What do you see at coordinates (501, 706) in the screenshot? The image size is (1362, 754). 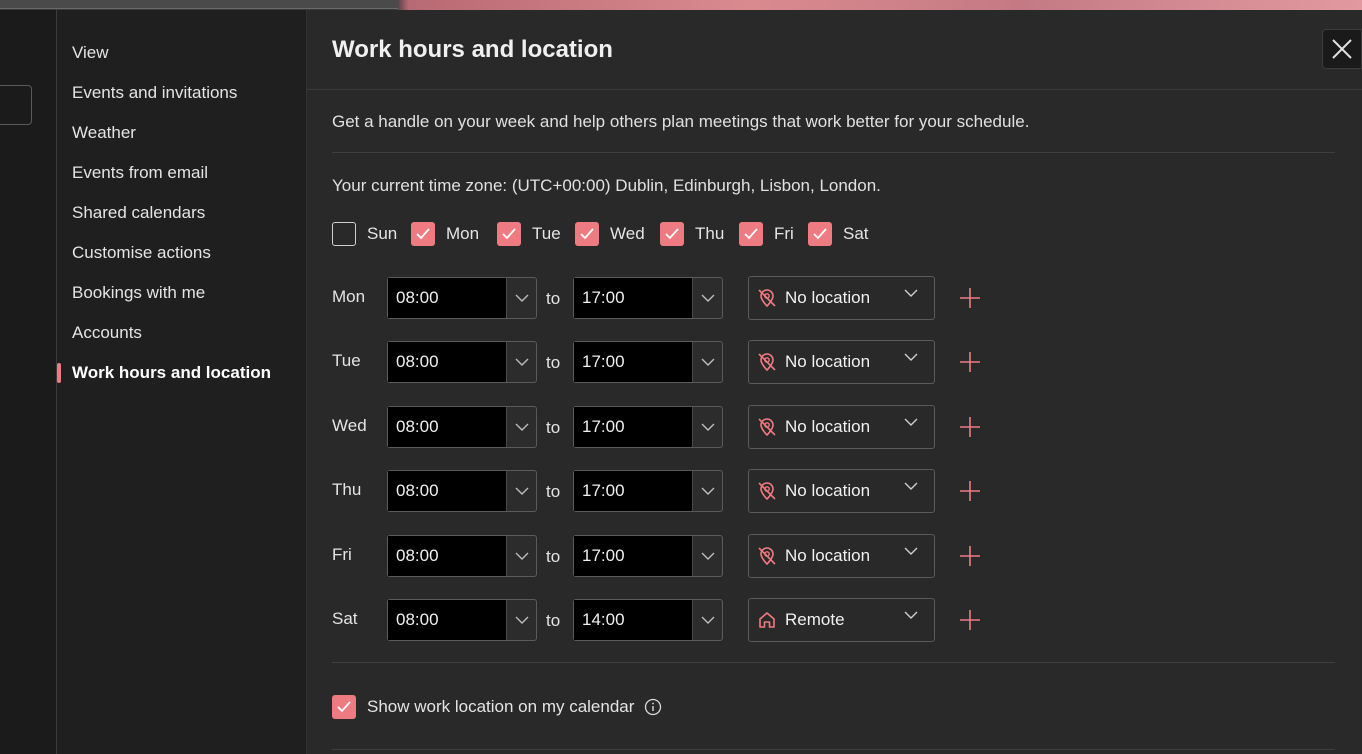 I see `show-location-label: Show work location on my calendar` at bounding box center [501, 706].